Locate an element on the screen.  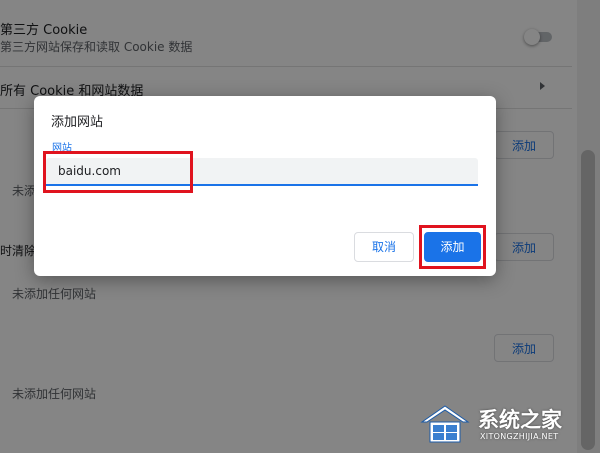
site-field-label: 网站 is located at coordinates (62, 148).